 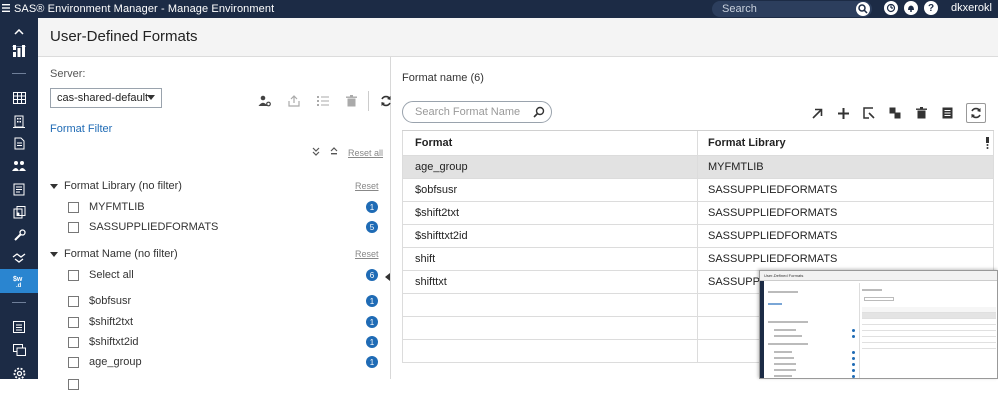 I want to click on page-header: User-Defined Formats, so click(x=518, y=37).